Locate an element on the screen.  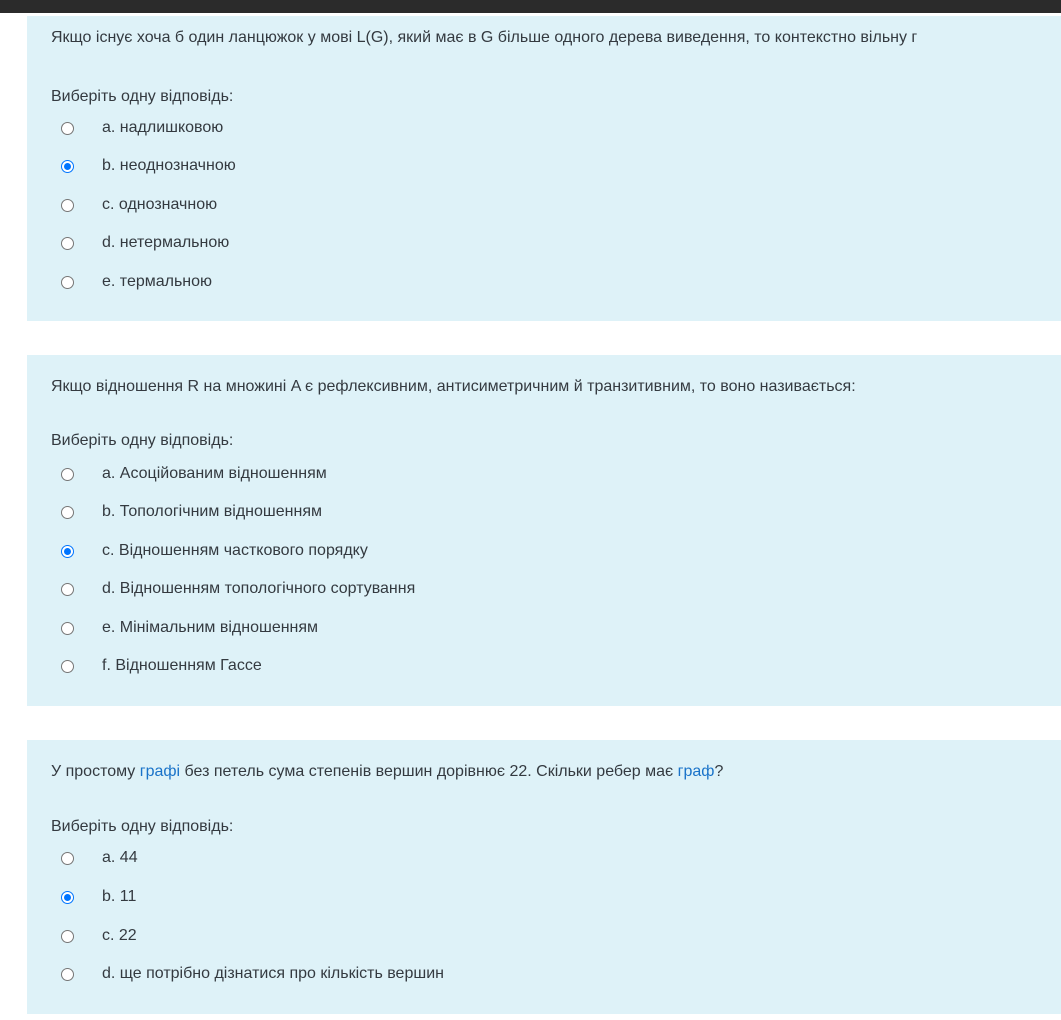
glossary-link-graph: графі is located at coordinates (160, 771).